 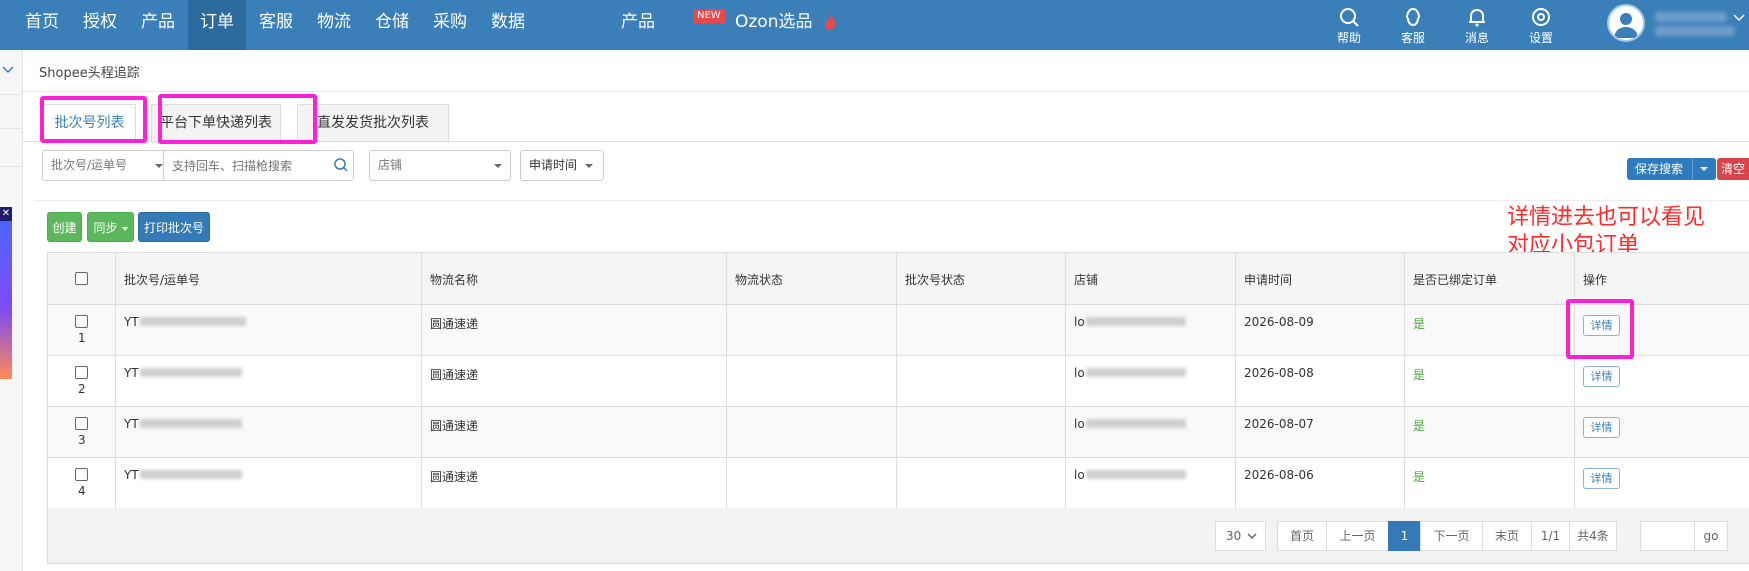 I want to click on filter-bar: 批次号/运单号 店铺 申请时间 保存搜索 清空, so click(x=886, y=171).